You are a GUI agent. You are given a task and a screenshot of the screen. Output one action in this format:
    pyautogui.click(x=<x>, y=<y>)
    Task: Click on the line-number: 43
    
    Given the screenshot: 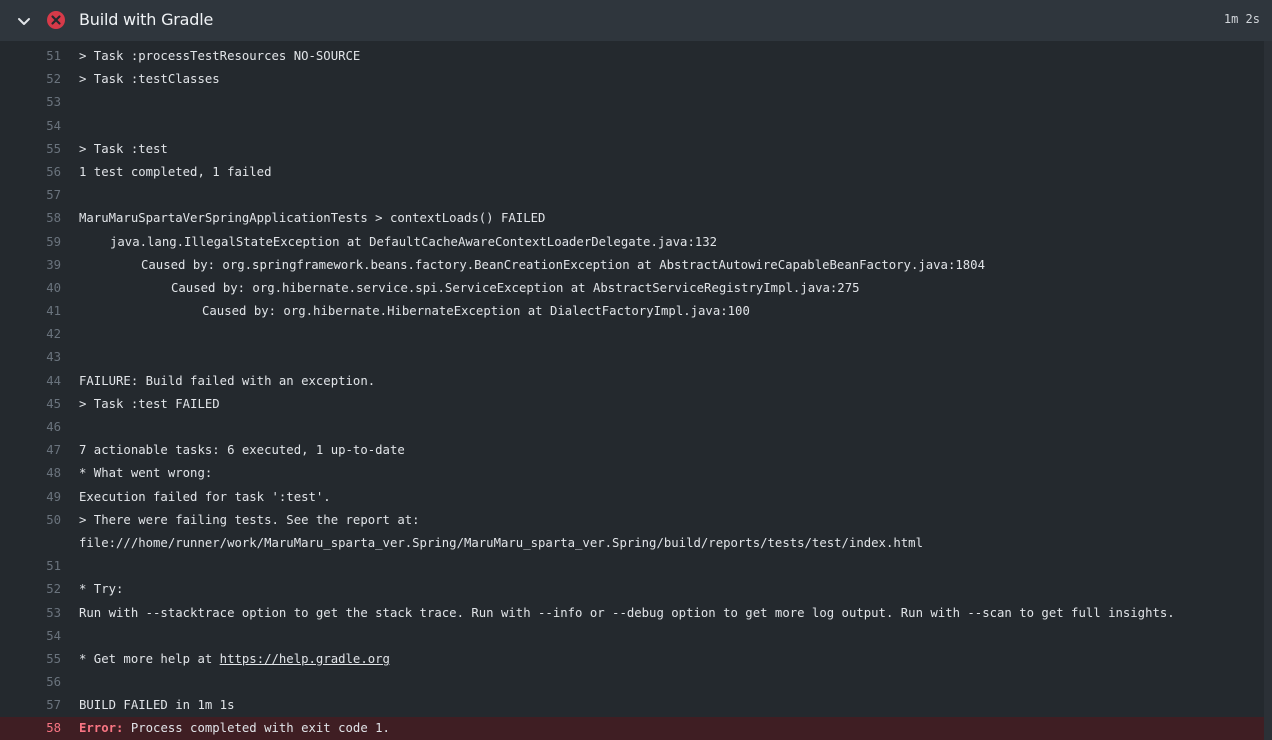 What is the action you would take?
    pyautogui.click(x=30, y=357)
    